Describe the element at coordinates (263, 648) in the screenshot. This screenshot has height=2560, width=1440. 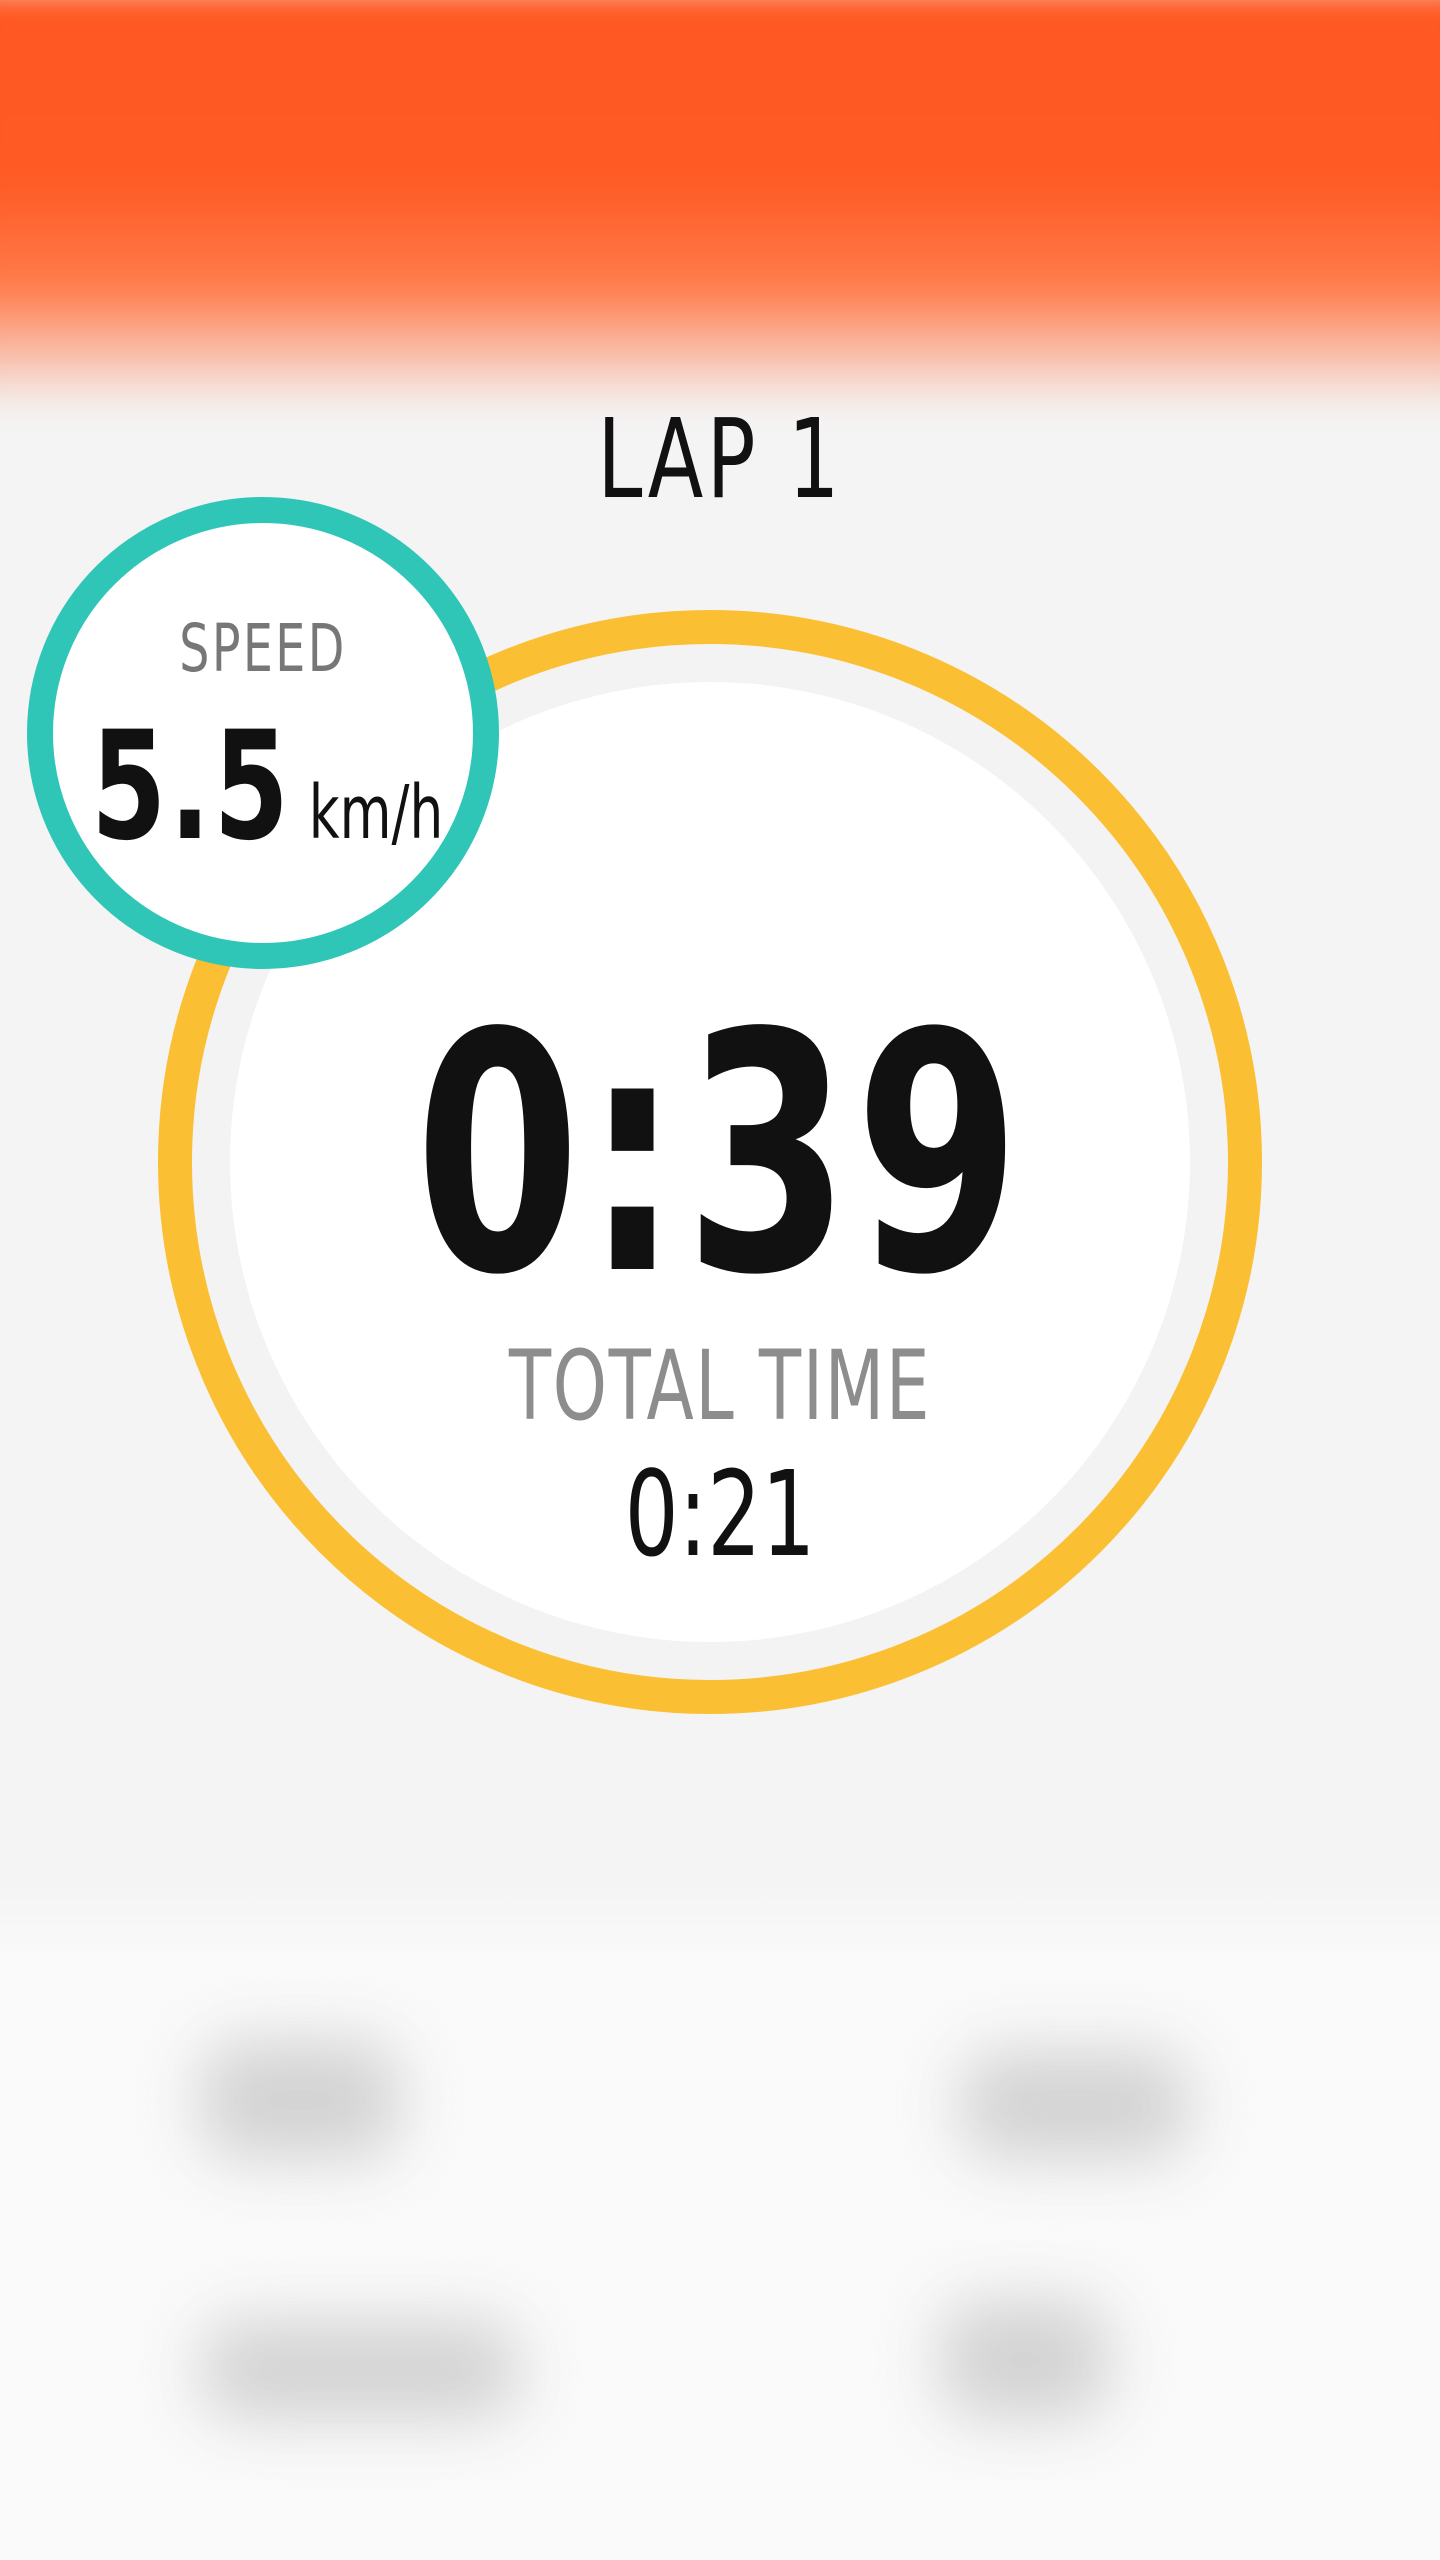
I see `speed-label: SPEED` at that location.